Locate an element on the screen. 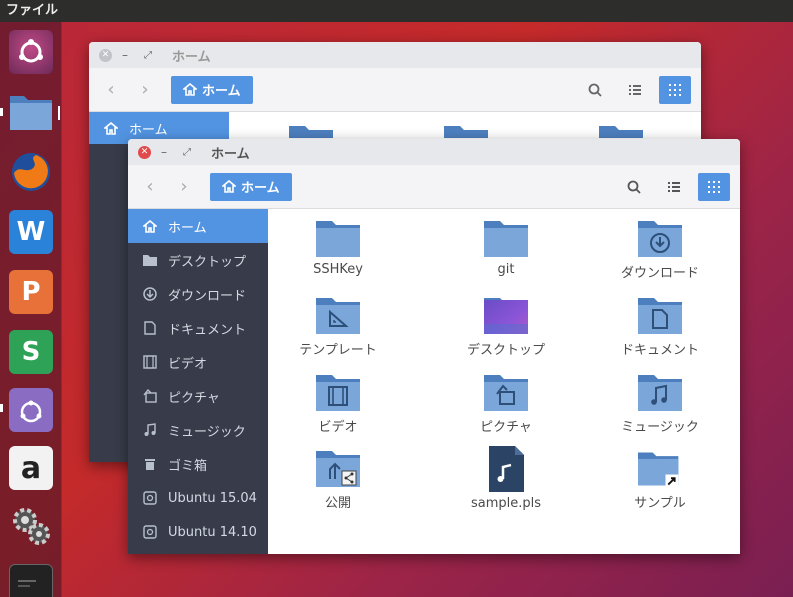 This screenshot has height=597, width=793. grid-view-icon is located at coordinates (714, 186).